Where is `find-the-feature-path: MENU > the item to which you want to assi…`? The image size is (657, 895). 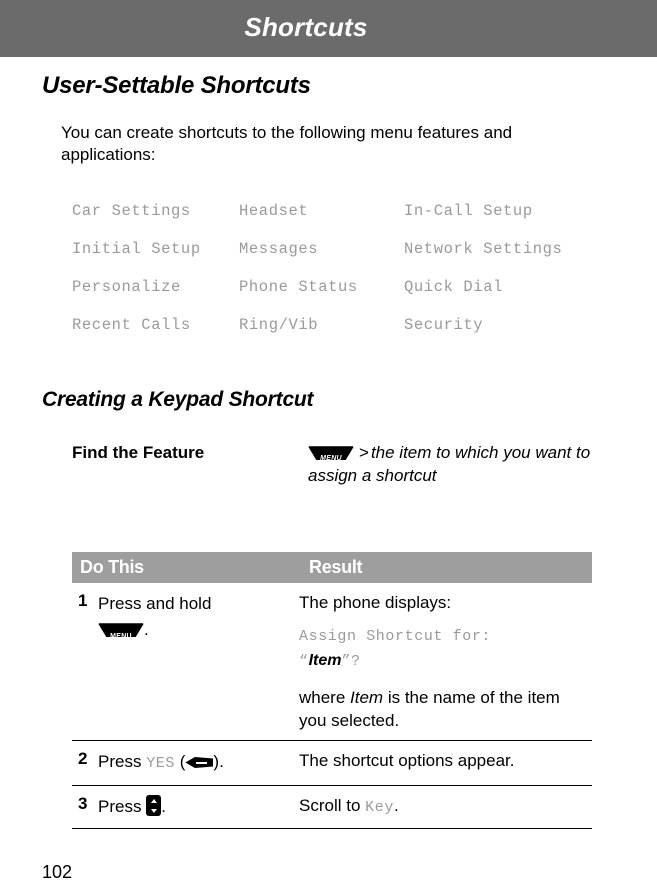
find-the-feature-path: MENU > the item to which you want to assi… is located at coordinates (450, 464).